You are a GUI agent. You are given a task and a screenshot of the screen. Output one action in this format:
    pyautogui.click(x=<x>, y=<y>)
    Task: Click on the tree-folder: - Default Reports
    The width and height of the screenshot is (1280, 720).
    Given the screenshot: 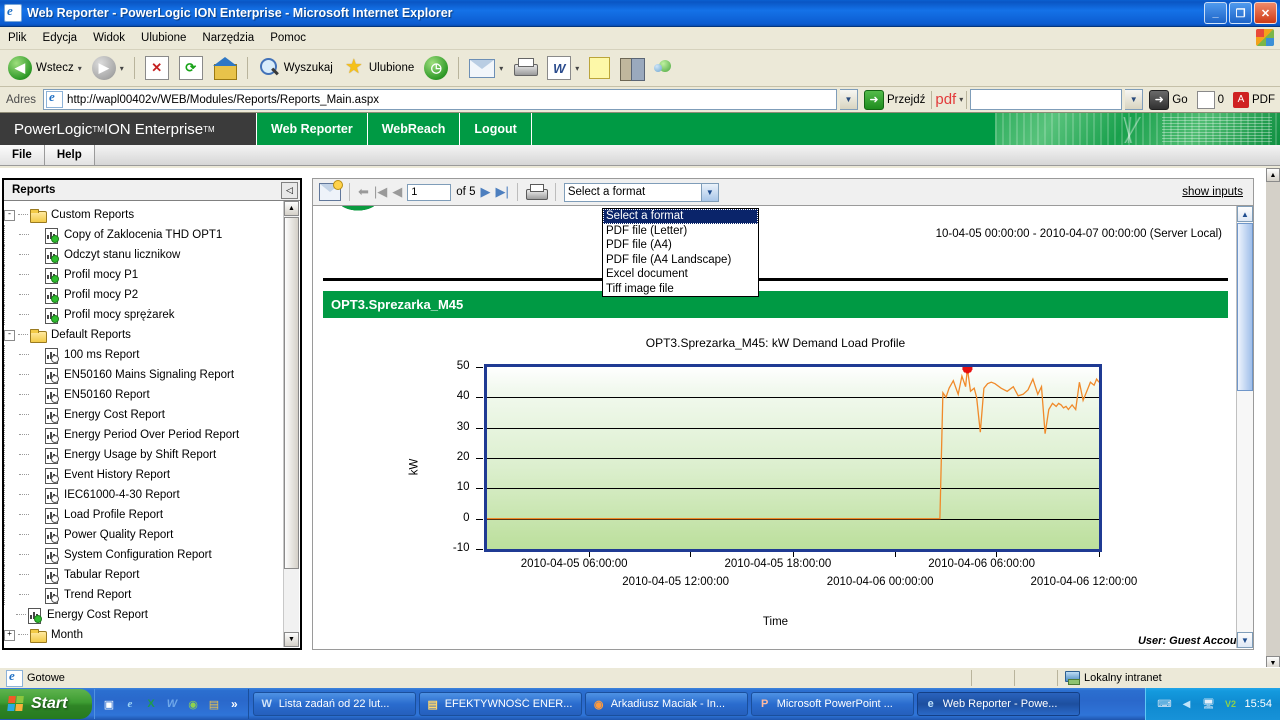 What is the action you would take?
    pyautogui.click(x=145, y=335)
    